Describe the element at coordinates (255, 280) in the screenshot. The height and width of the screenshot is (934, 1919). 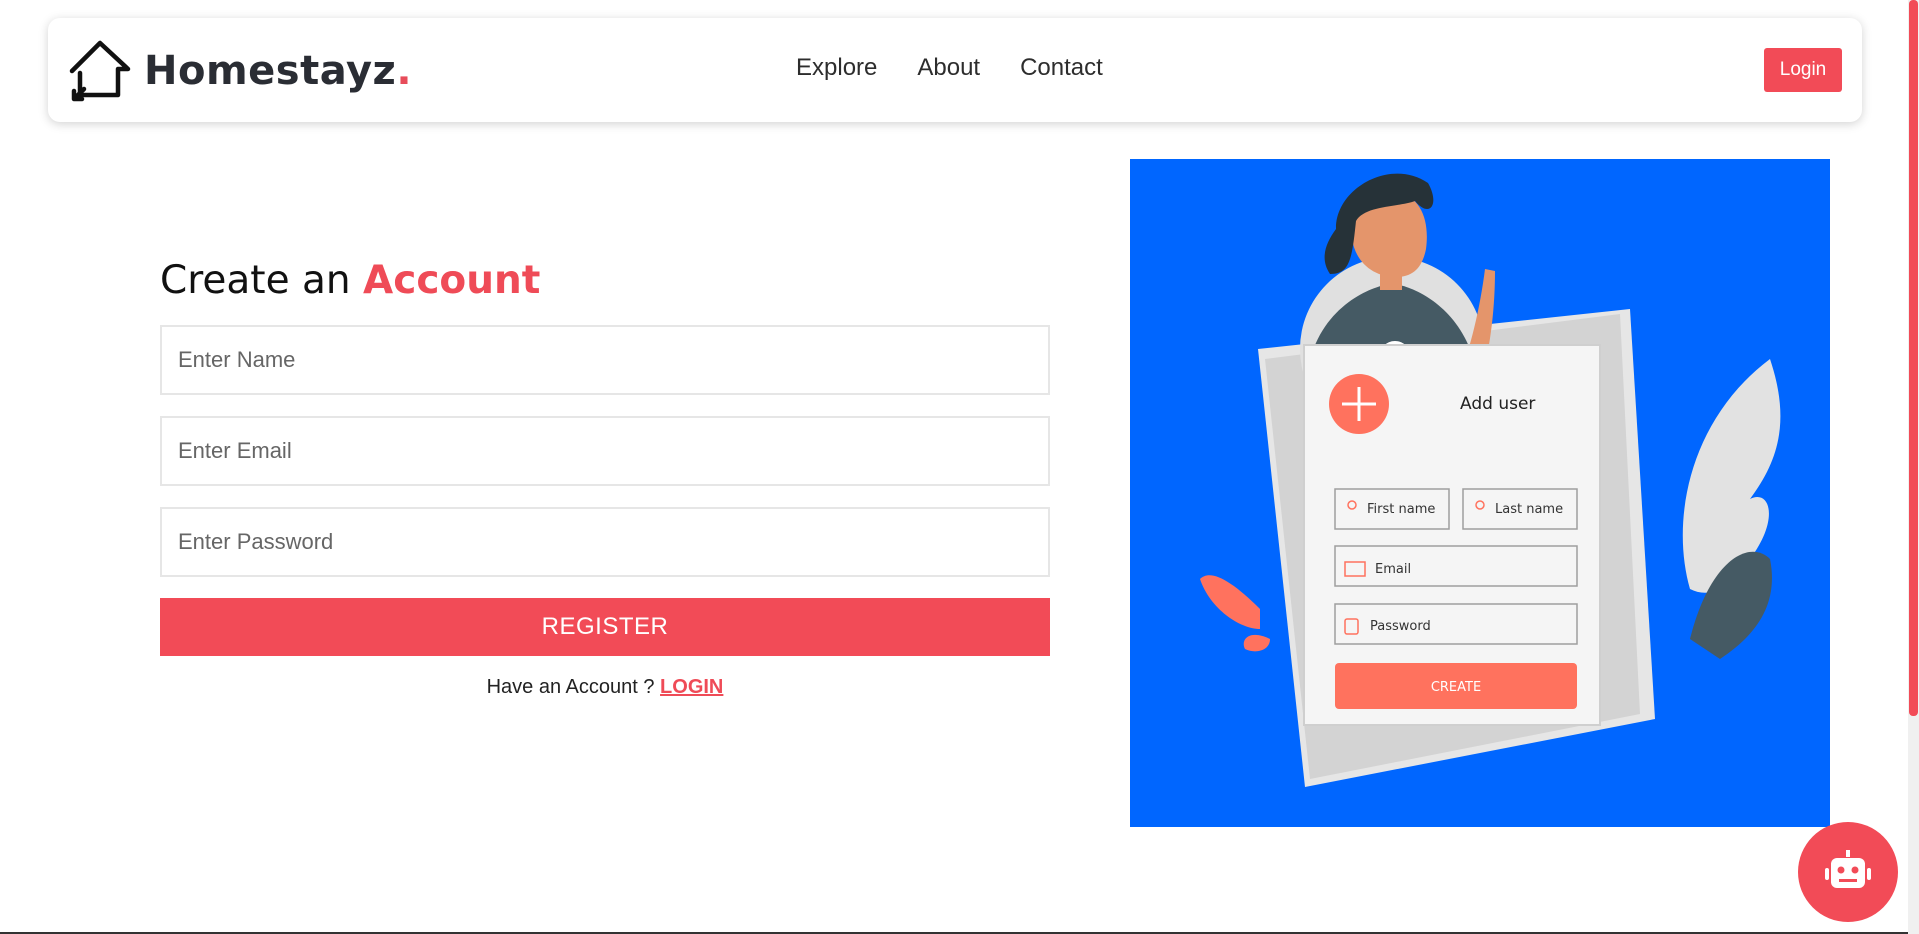
I see `title-prefix: Create an` at that location.